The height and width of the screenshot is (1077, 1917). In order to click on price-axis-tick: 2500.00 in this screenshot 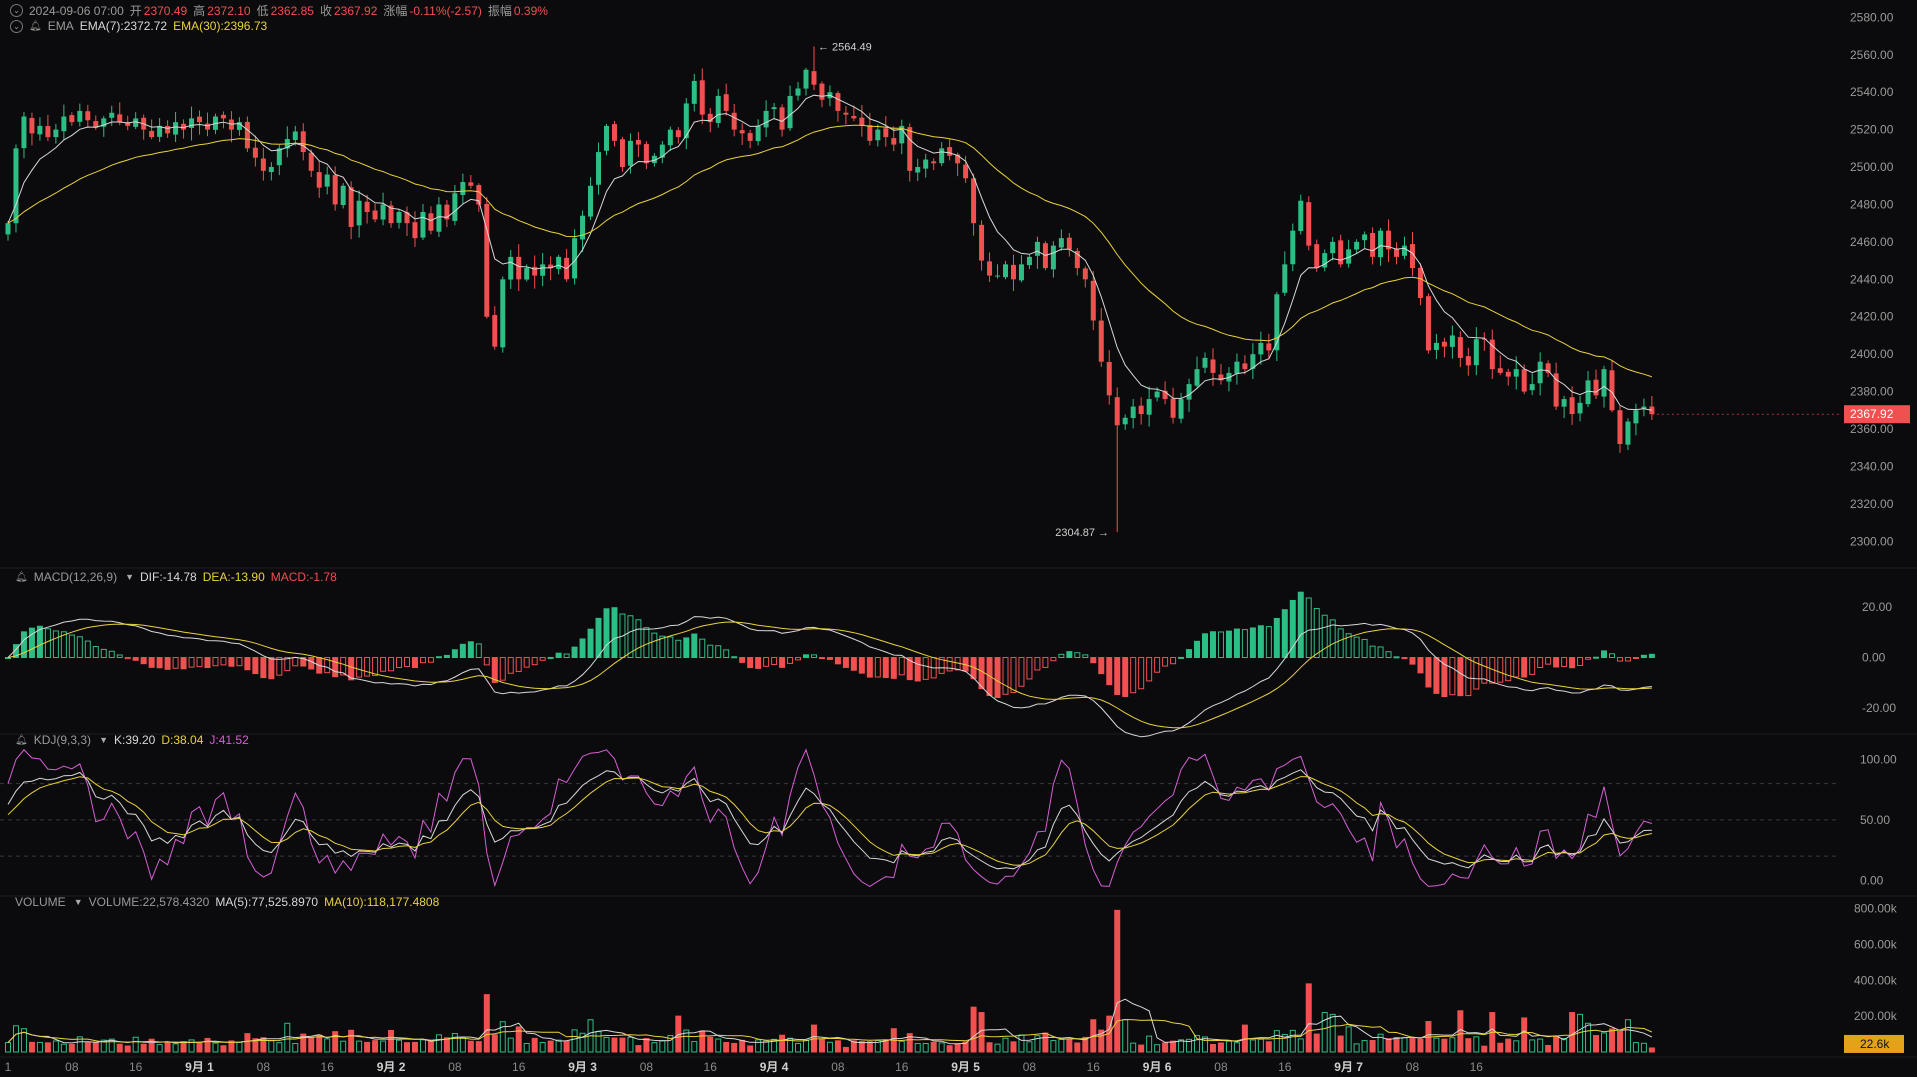, I will do `click(1872, 167)`.